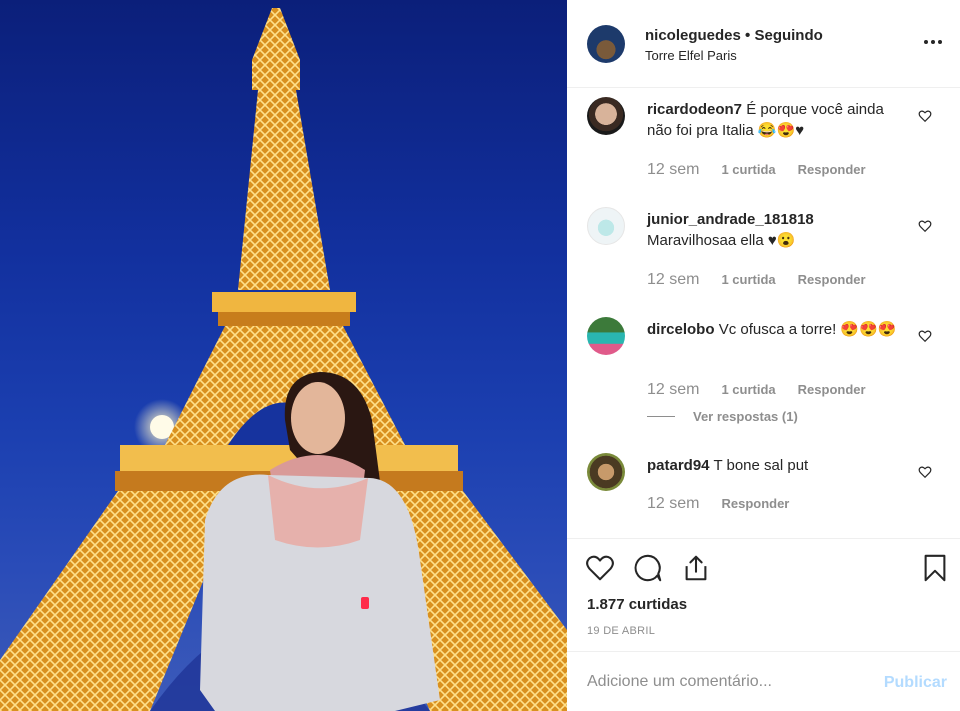 This screenshot has width=960, height=711. I want to click on comment-text: patard94 T bone sal put, so click(779, 465).